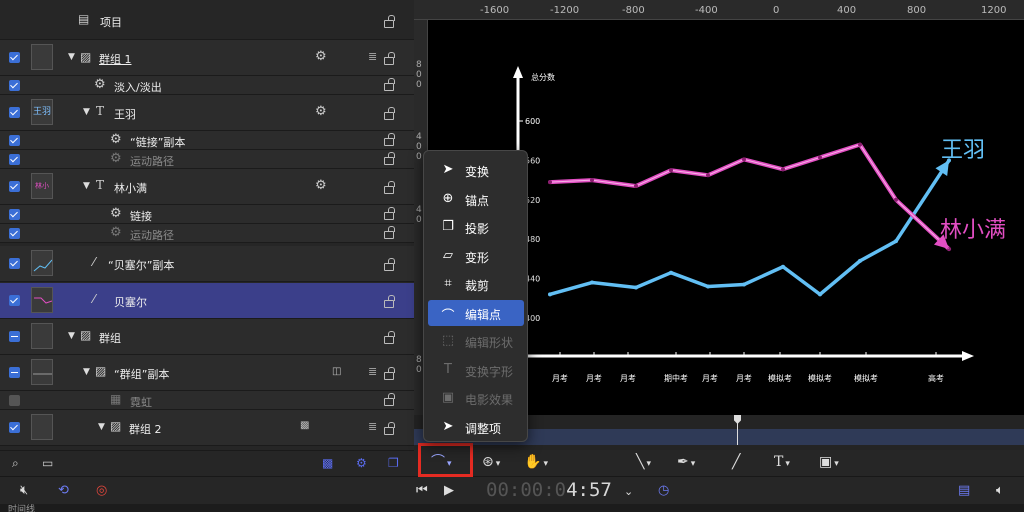 Image resolution: width=1024 pixels, height=512 pixels. Describe the element at coordinates (101, 490) in the screenshot. I see `record-icon: ◎` at that location.